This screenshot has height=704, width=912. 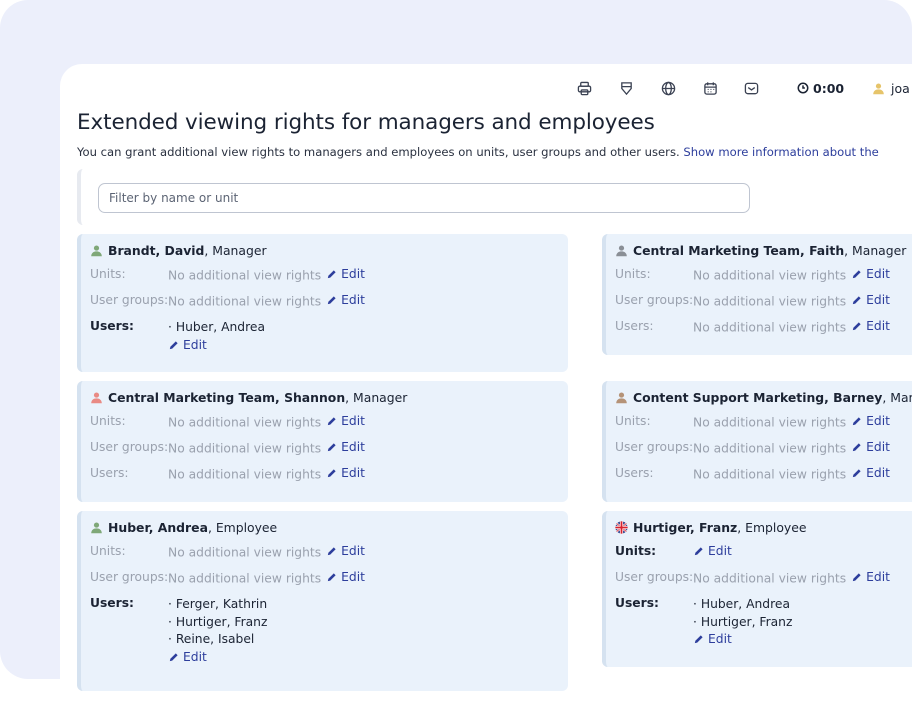 I want to click on avatar-green-icon, so click(x=96, y=527).